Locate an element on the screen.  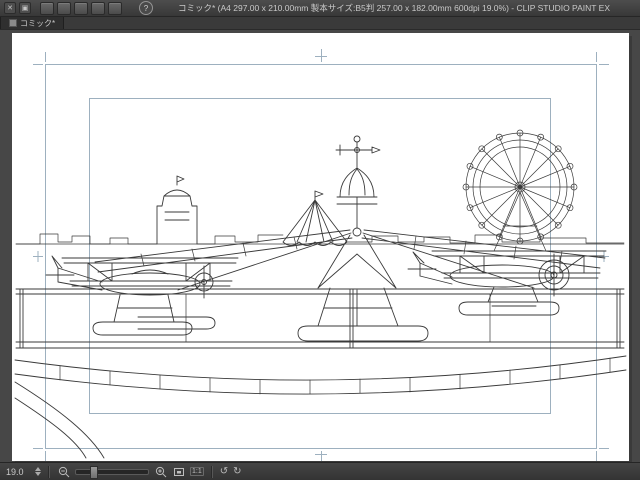
close-icon: ✕ is located at coordinates (10, 8).